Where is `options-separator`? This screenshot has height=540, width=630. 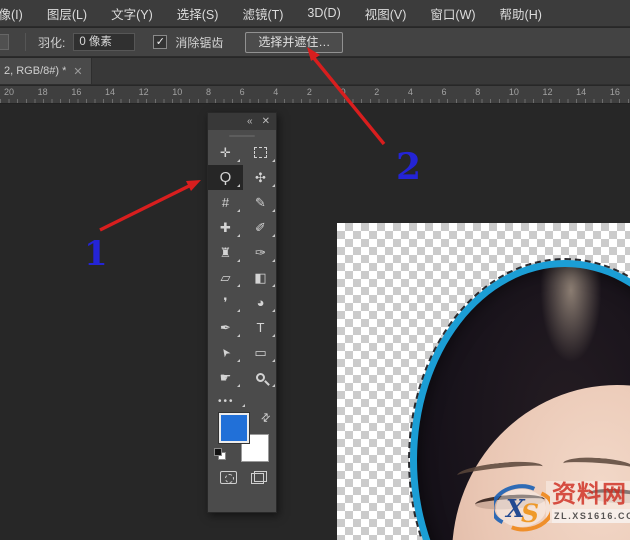 options-separator is located at coordinates (25, 42).